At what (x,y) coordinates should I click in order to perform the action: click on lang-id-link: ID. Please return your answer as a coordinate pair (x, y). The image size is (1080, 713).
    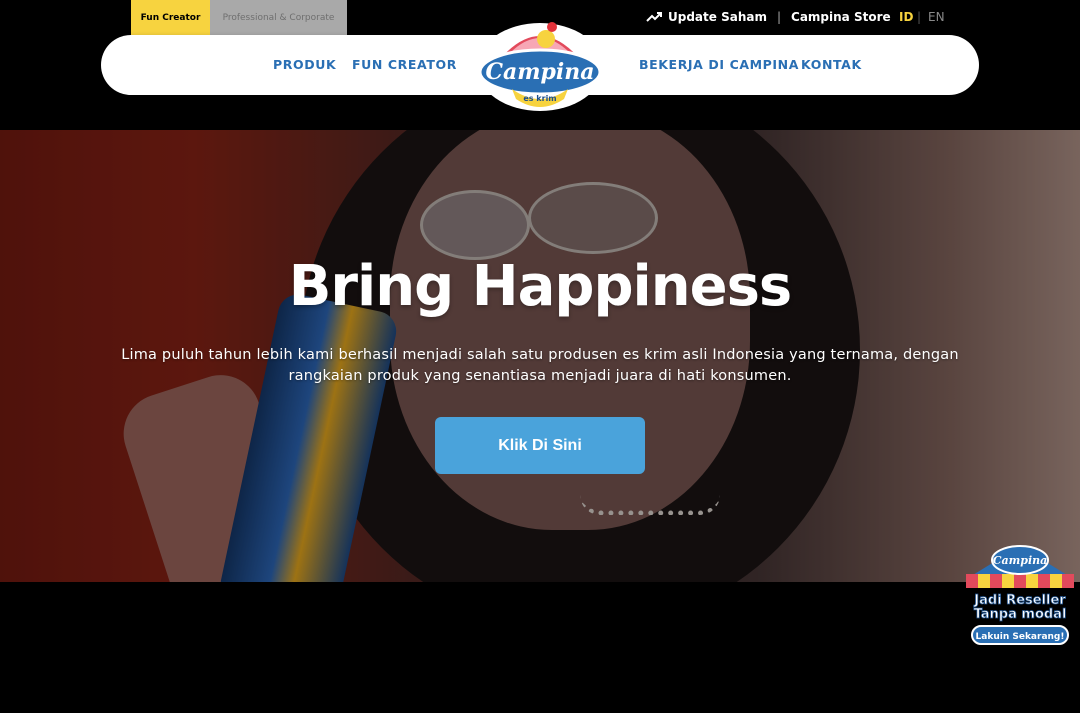
    Looking at the image, I should click on (906, 17).